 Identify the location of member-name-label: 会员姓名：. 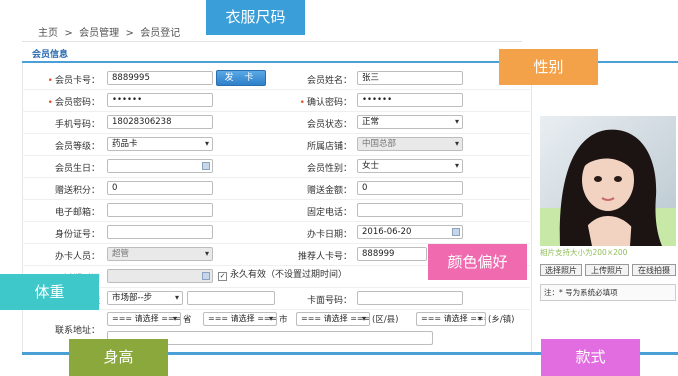
(329, 81).